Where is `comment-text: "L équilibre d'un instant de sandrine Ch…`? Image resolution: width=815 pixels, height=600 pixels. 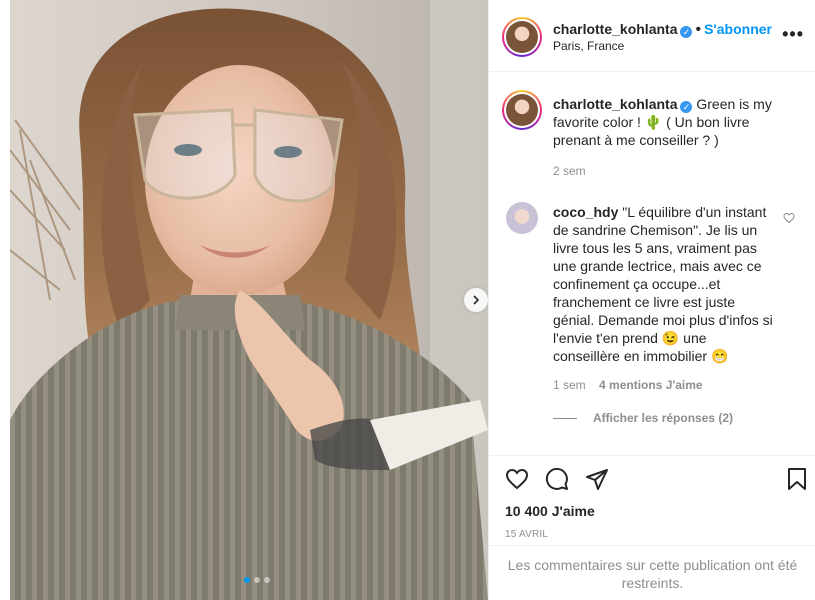
comment-text: "L équilibre d'un instant de sandrine Ch… is located at coordinates (663, 284).